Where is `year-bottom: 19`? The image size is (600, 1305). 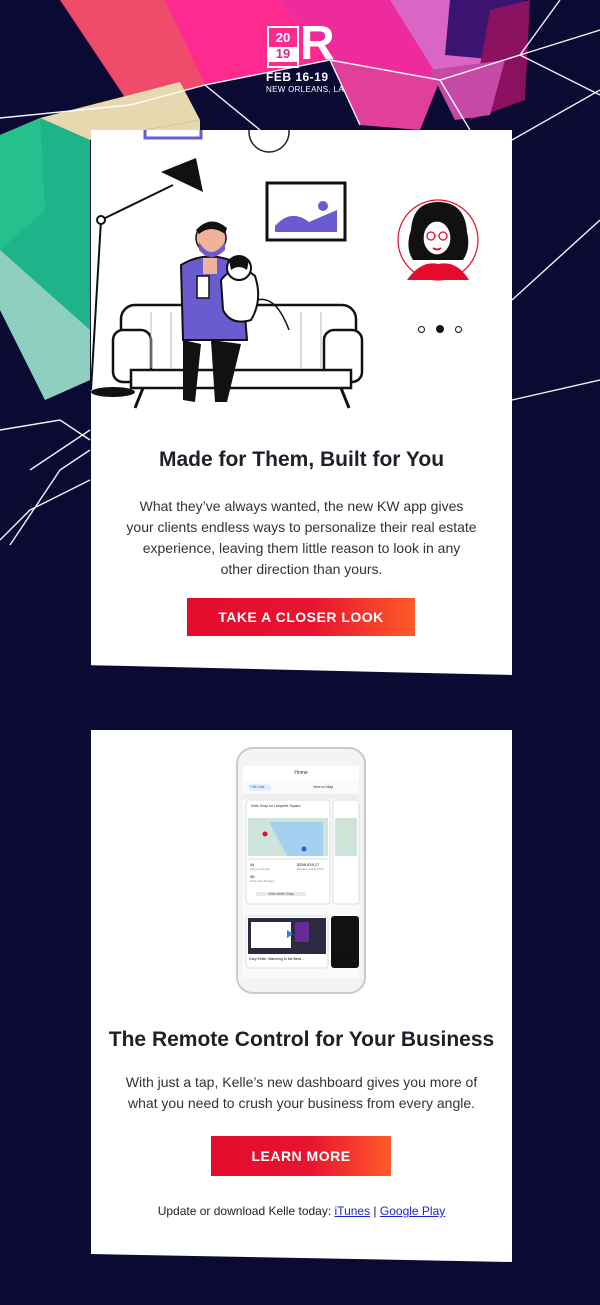 year-bottom: 19 is located at coordinates (283, 54).